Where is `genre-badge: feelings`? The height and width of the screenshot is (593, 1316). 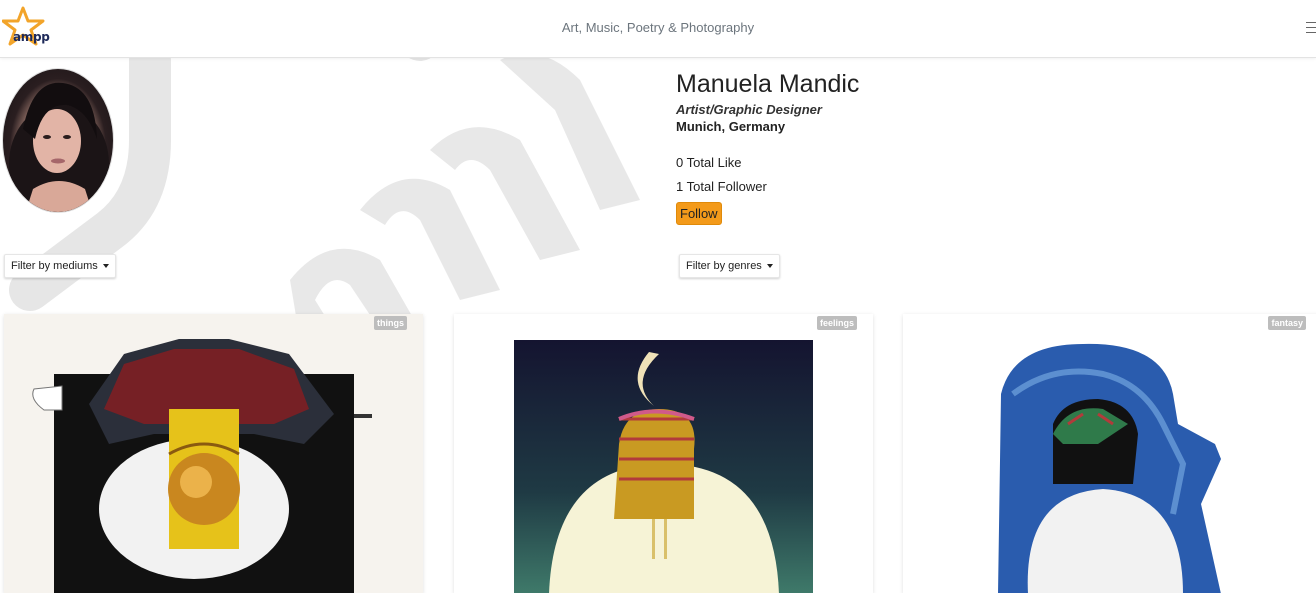 genre-badge: feelings is located at coordinates (836, 323).